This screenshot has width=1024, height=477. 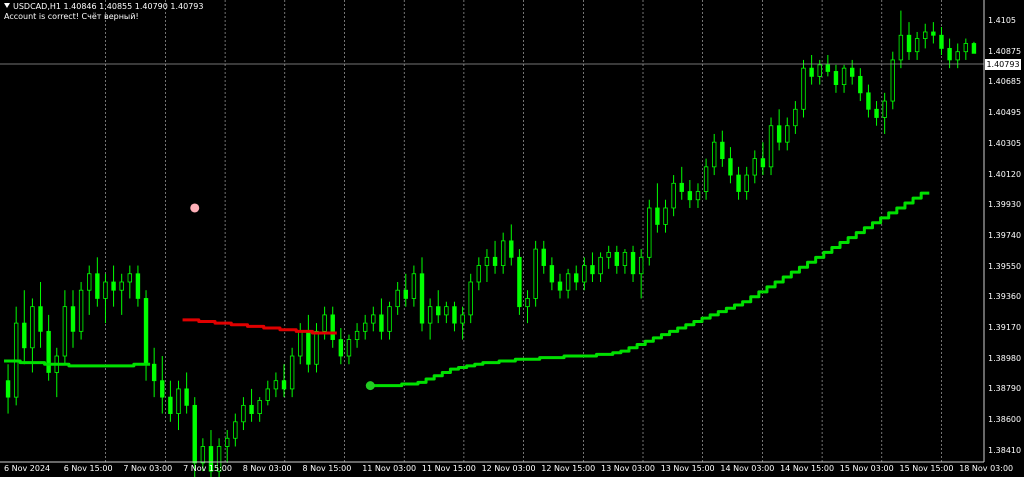 What do you see at coordinates (1002, 20) in the screenshot?
I see `price-label: 1.4105` at bounding box center [1002, 20].